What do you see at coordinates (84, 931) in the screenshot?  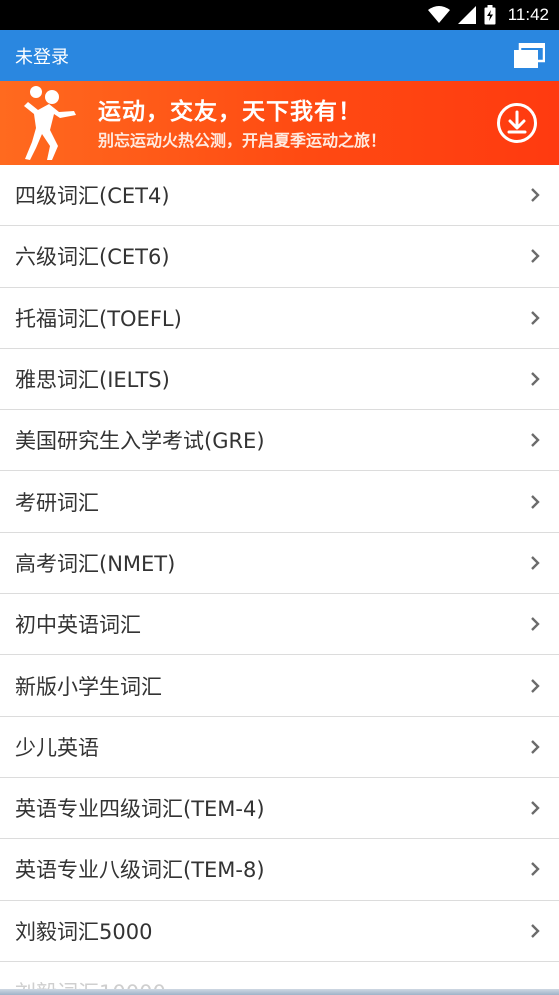 I see `list-item-label: 刘毅词汇5000` at bounding box center [84, 931].